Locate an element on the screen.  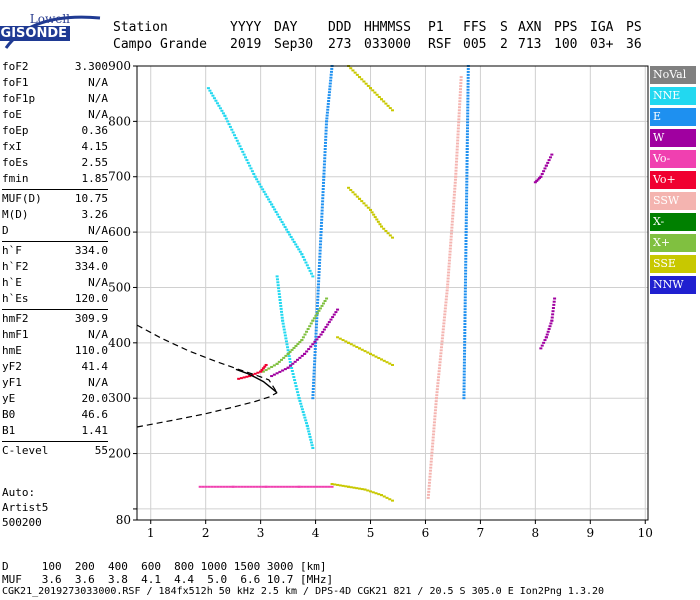
param-label: fxI is located at coordinates (12, 146).